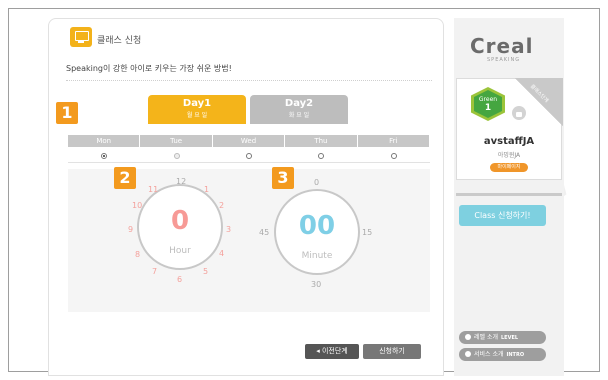  I want to click on level-intro-link: 레벨 소개 LEVEL, so click(502, 337).